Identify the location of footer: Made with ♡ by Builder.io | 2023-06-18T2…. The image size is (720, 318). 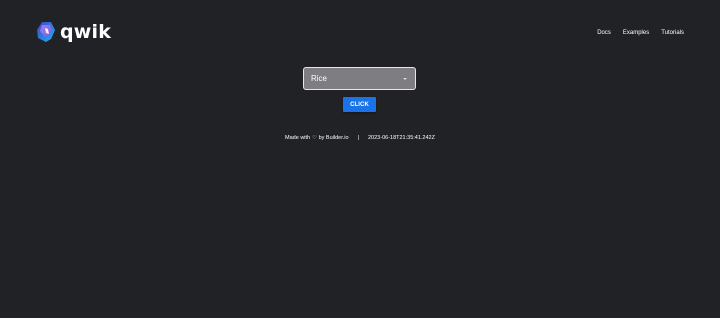
(360, 138).